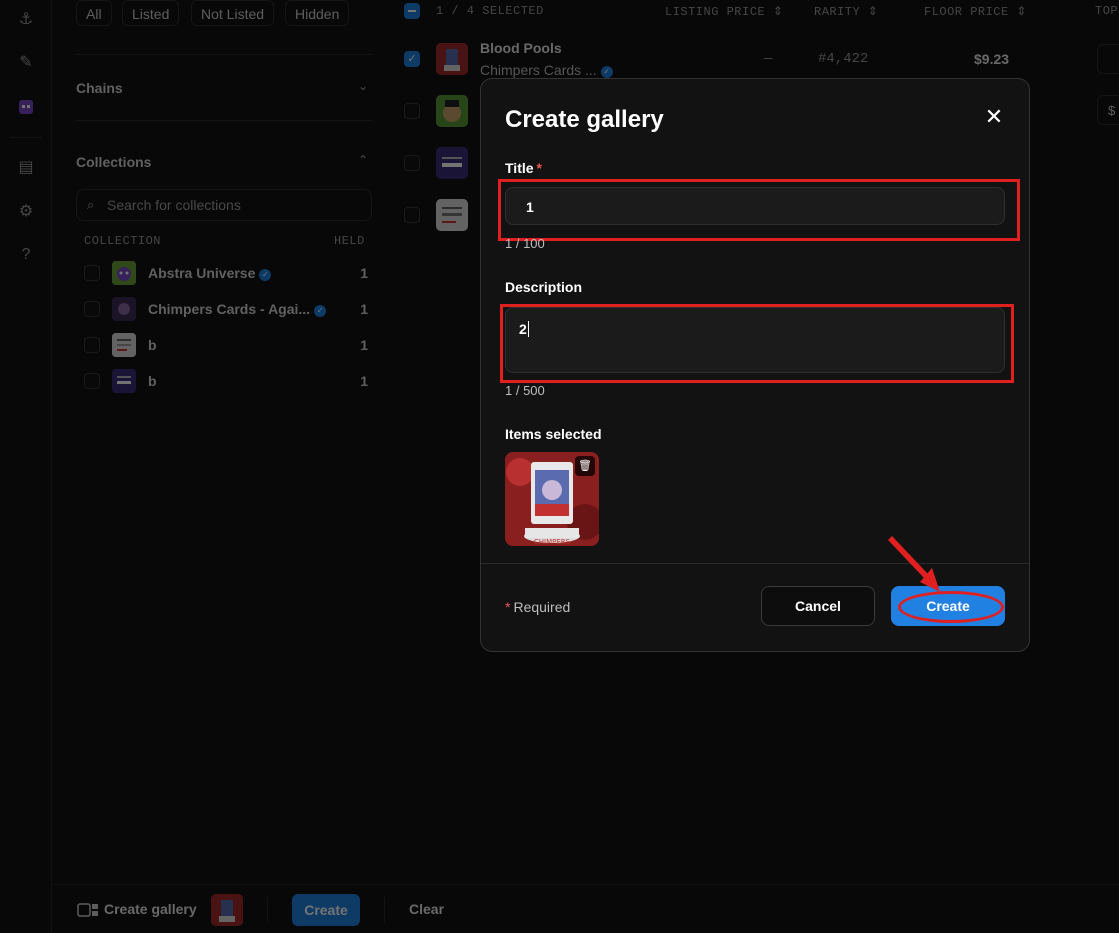  What do you see at coordinates (114, 162) in the screenshot?
I see `collections-title: Collections` at bounding box center [114, 162].